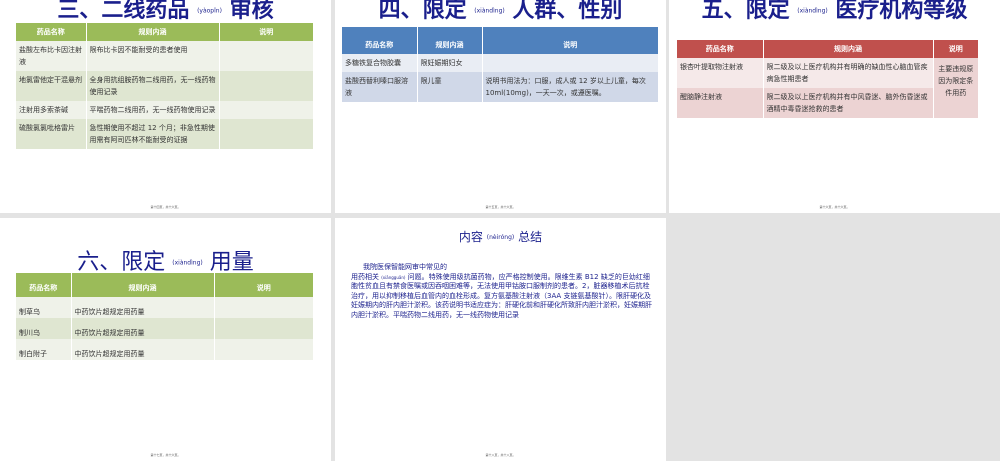 Image resolution: width=1000 pixels, height=461 pixels. Describe the element at coordinates (500, 207) in the screenshot. I see `page-footer: 第十五页，共十六页。` at that location.